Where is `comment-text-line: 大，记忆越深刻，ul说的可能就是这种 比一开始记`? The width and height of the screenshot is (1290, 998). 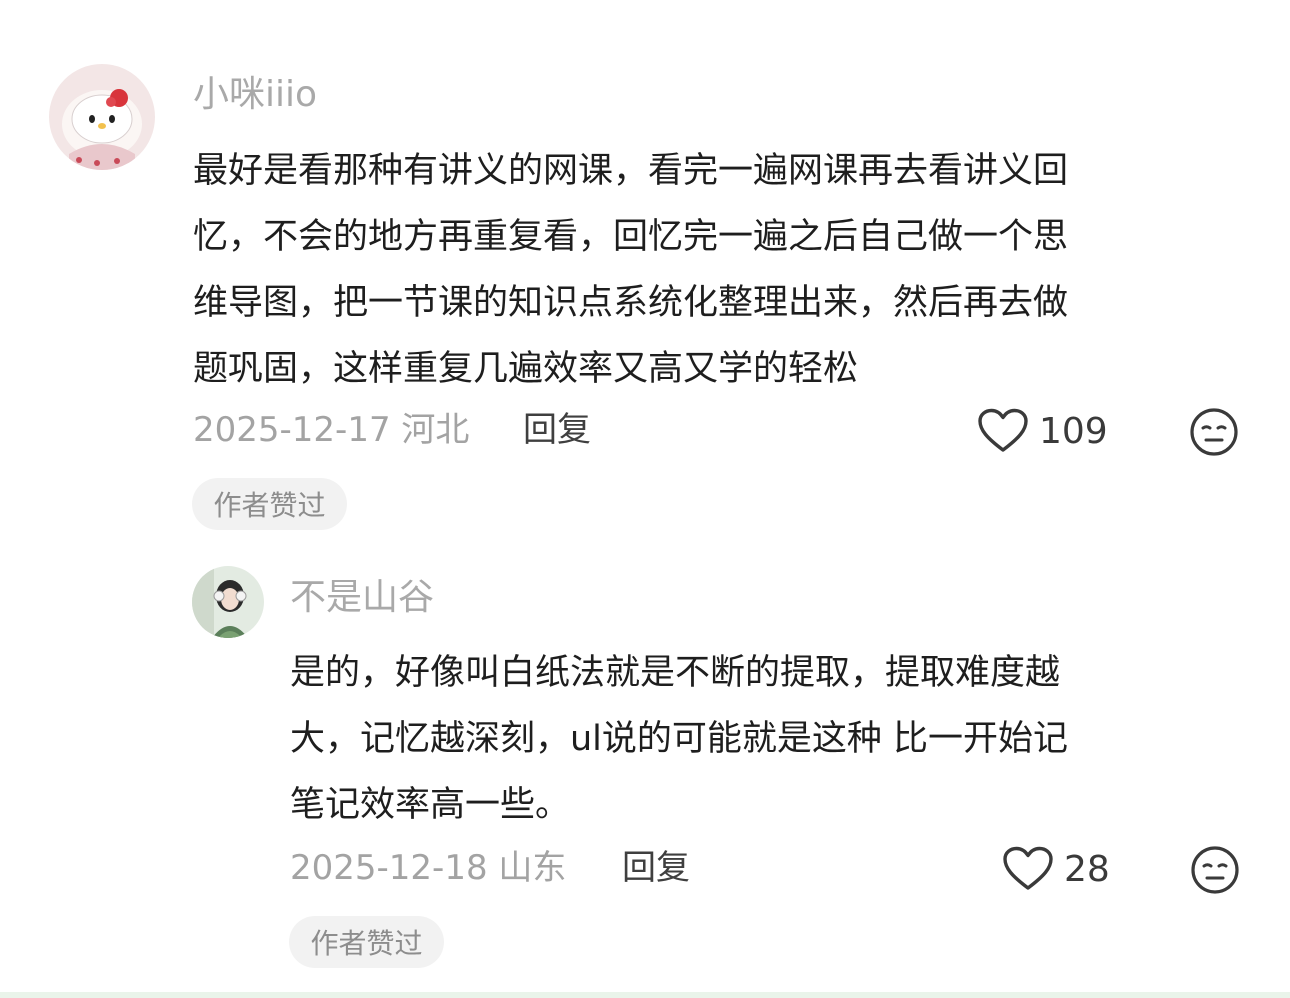 comment-text-line: 大，记忆越深刻，ul说的可能就是这种 比一开始记 is located at coordinates (679, 739).